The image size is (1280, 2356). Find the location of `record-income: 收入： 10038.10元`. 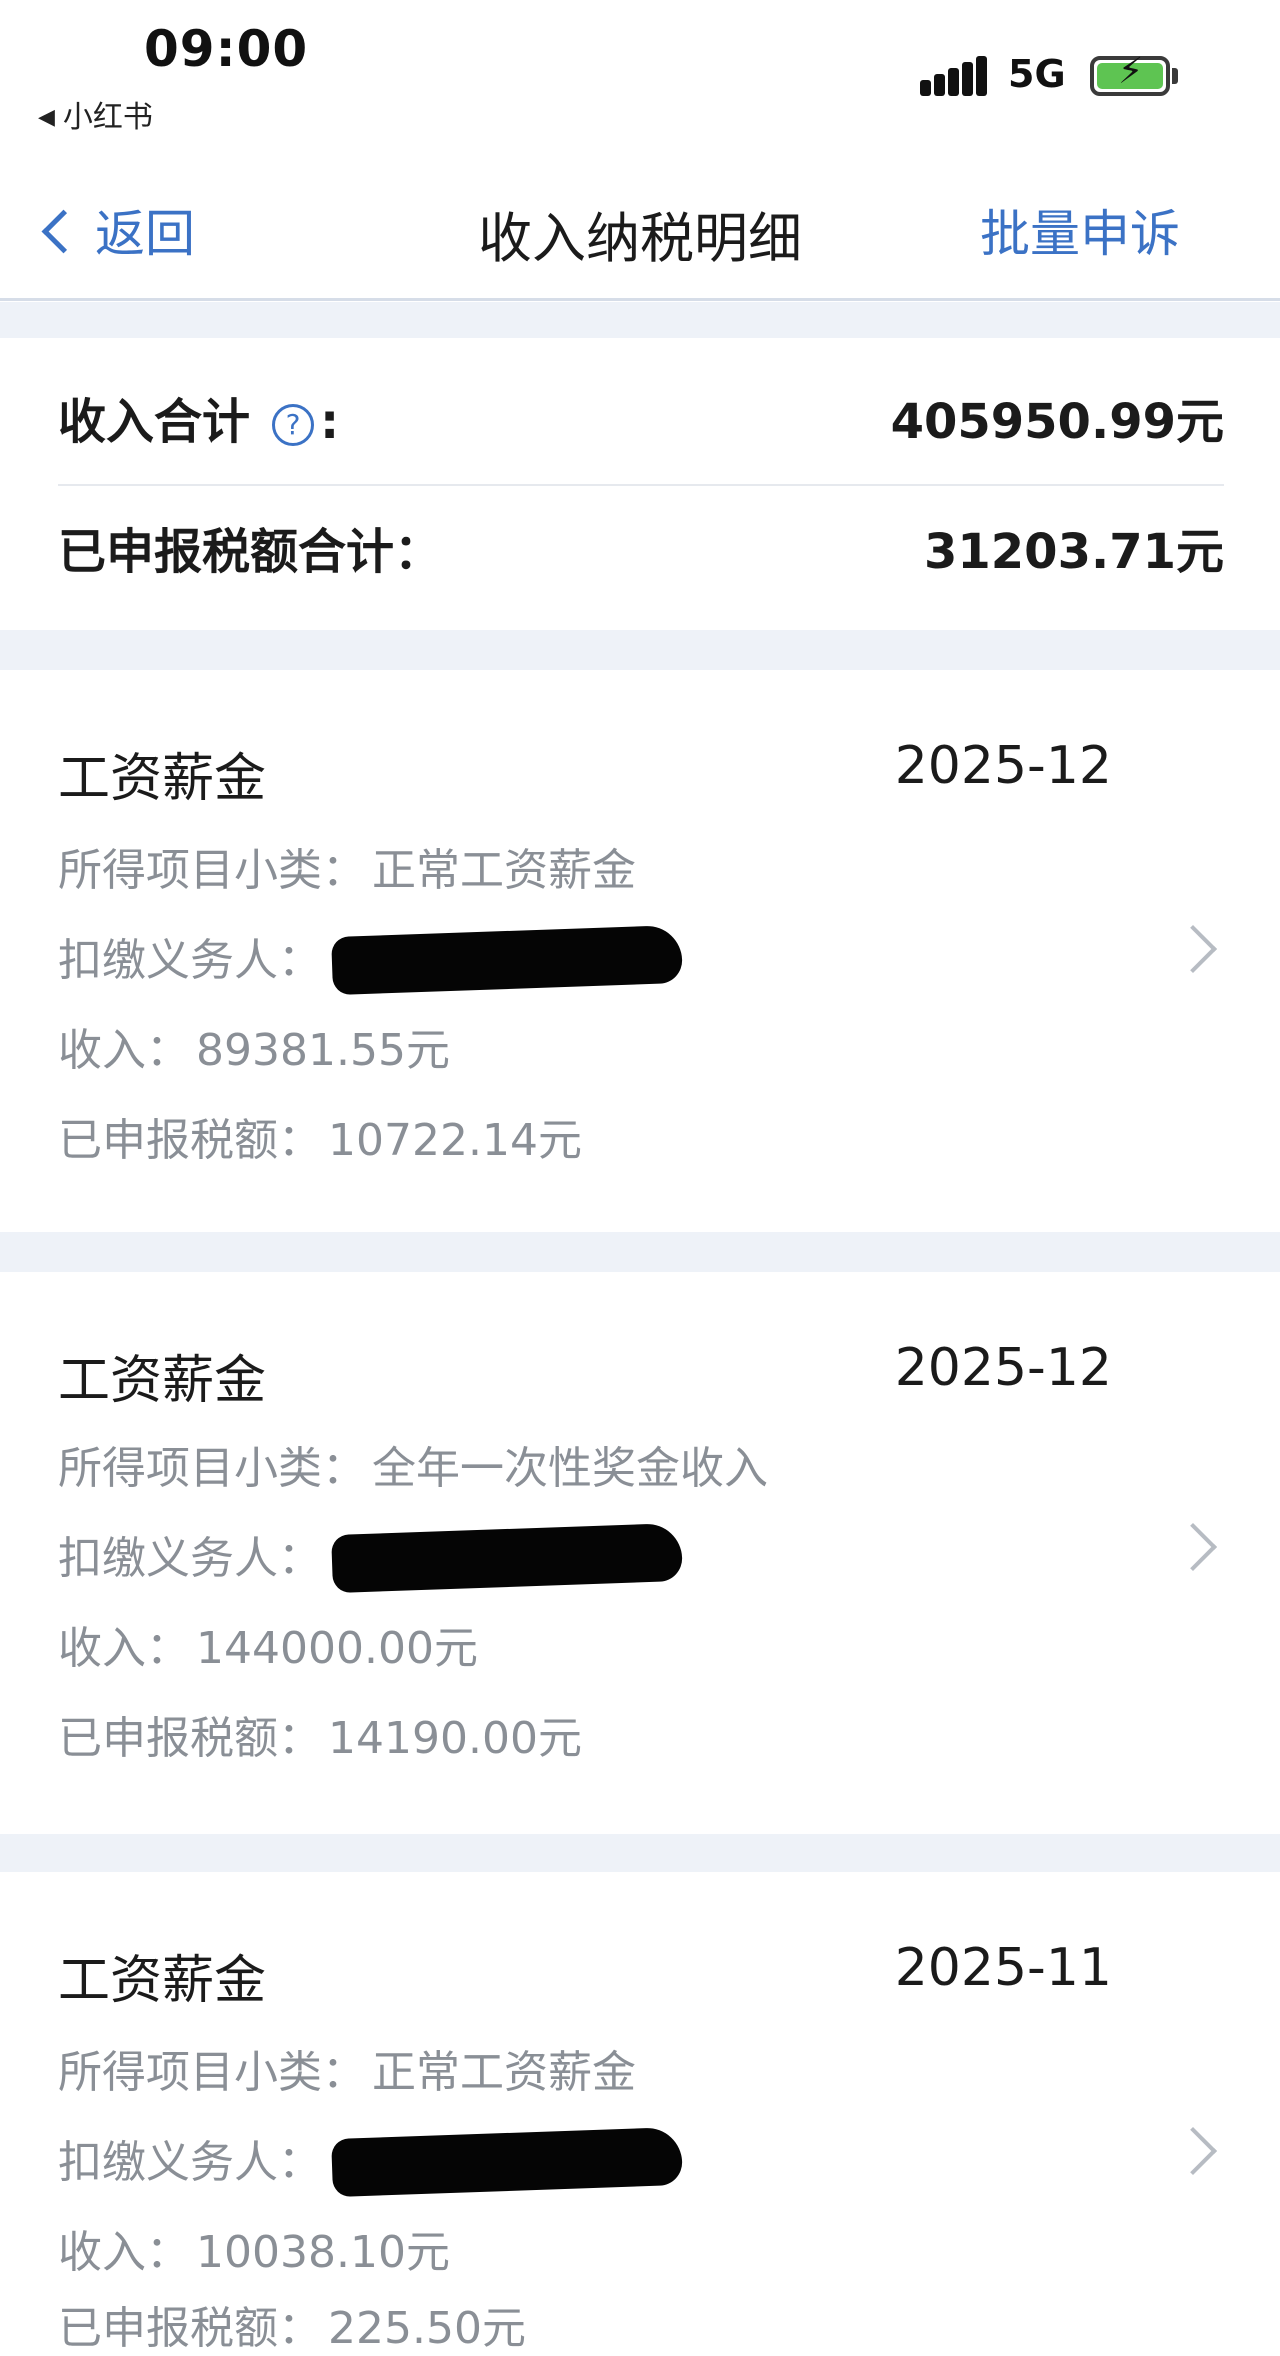

record-income: 收入： 10038.10元 is located at coordinates (254, 2248).